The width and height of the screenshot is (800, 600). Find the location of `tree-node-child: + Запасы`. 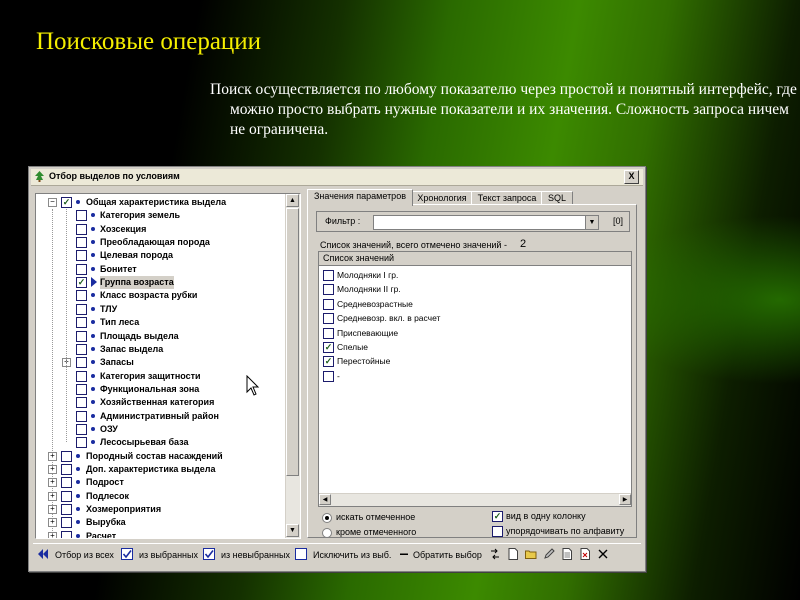

tree-node-child: + Запасы is located at coordinates (160, 362).